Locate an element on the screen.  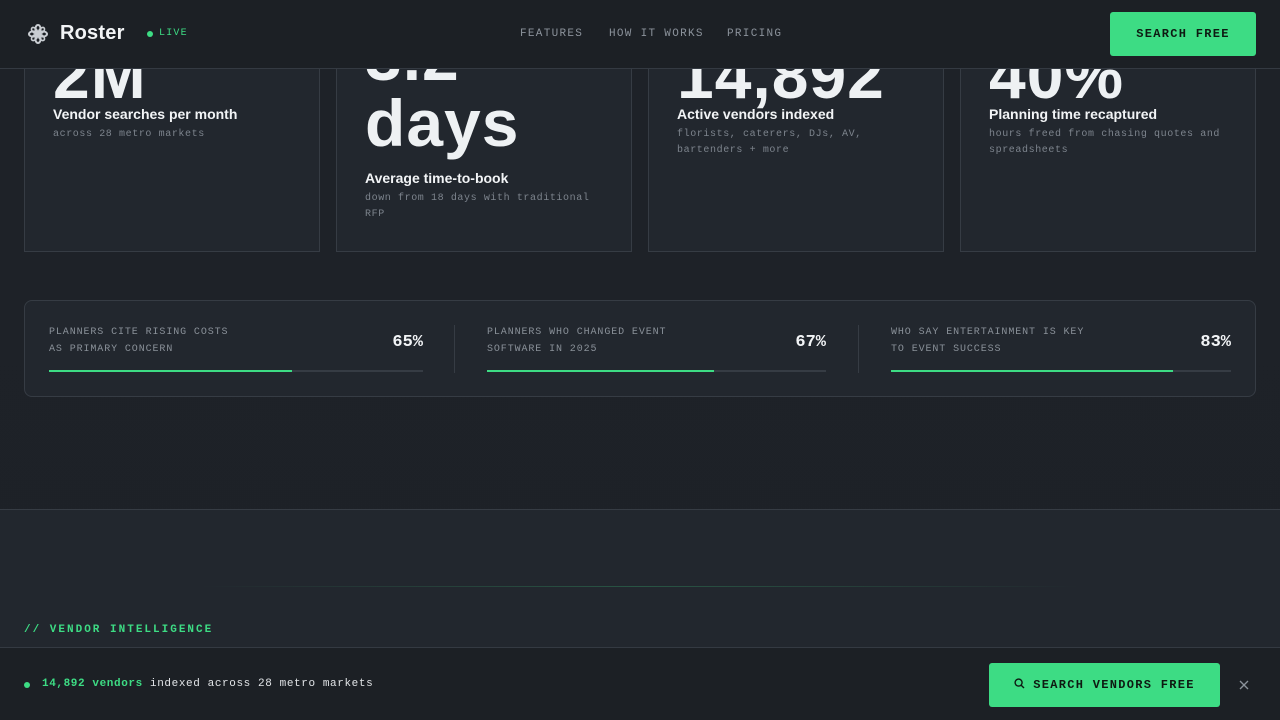
search-icon is located at coordinates (1019, 685).